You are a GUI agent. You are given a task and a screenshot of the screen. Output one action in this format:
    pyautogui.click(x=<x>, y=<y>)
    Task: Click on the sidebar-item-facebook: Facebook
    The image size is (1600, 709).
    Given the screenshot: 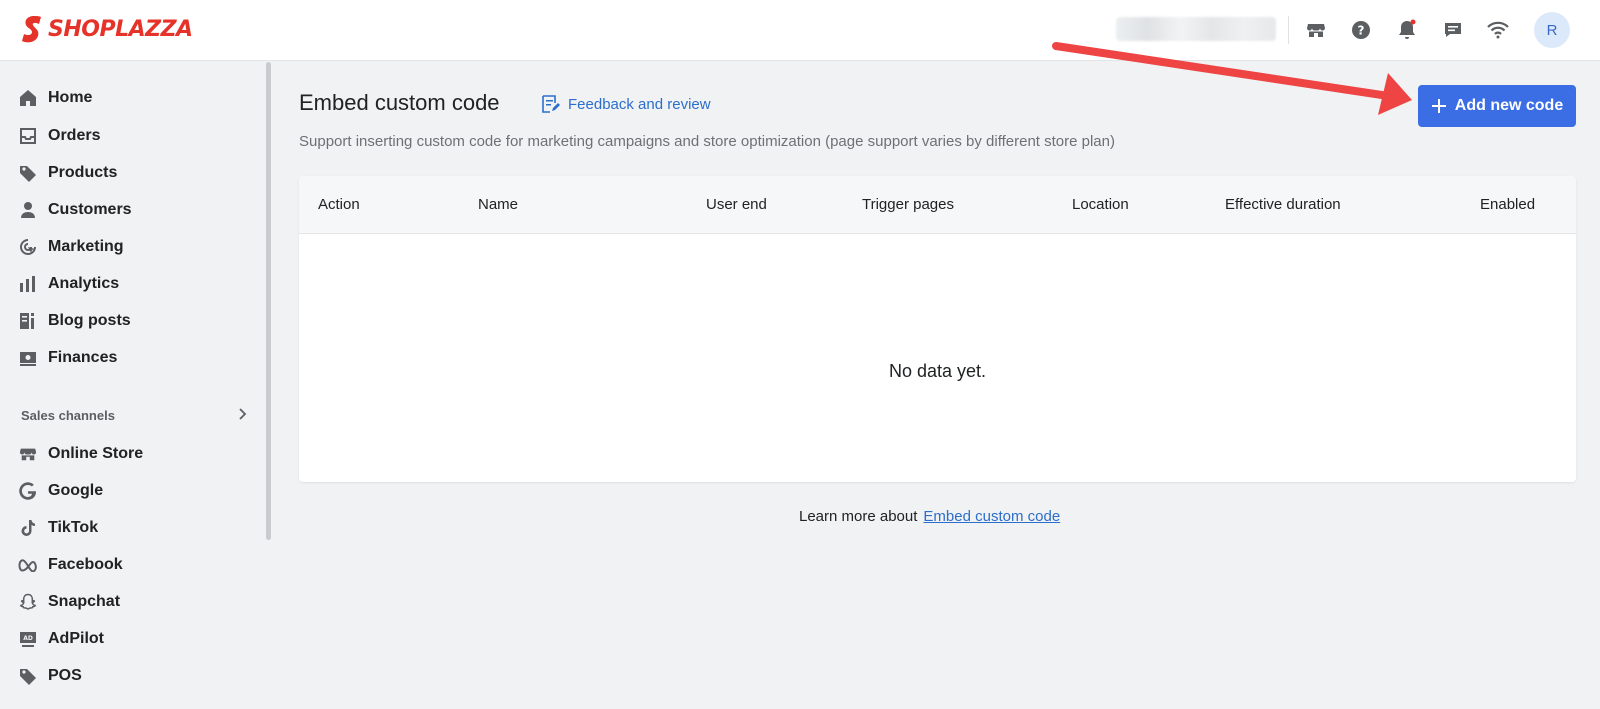 What is the action you would take?
    pyautogui.click(x=138, y=565)
    